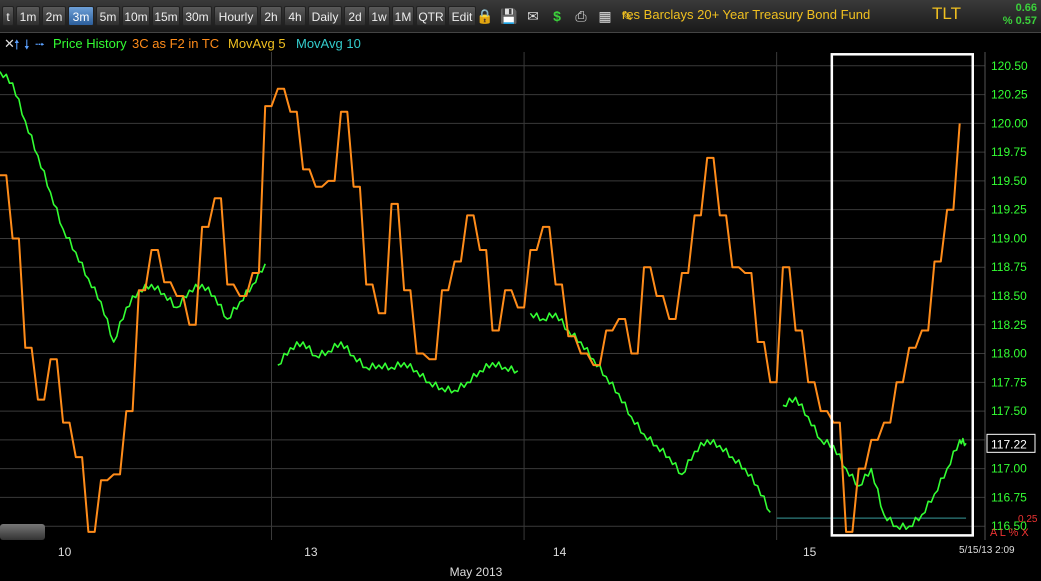 This screenshot has width=1041, height=581. What do you see at coordinates (257, 43) in the screenshot?
I see `legend-movavg5: MovAvg 5` at bounding box center [257, 43].